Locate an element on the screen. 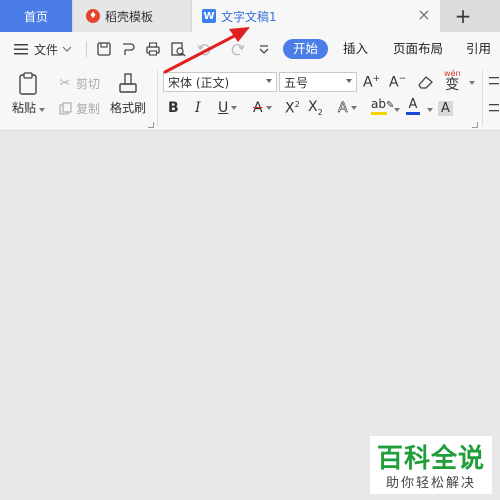 The width and height of the screenshot is (500, 500). italic-button: I is located at coordinates (198, 108).